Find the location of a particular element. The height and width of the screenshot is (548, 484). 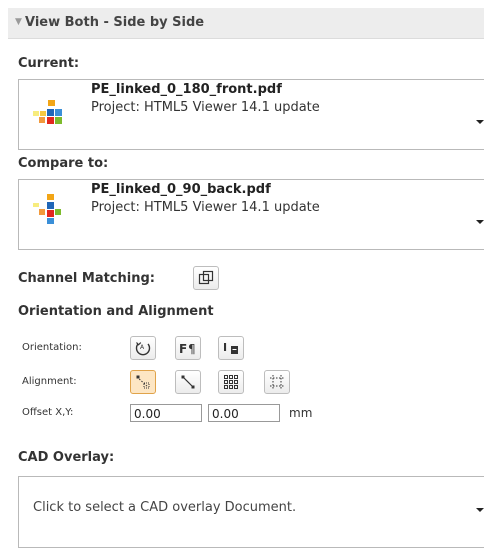

crop-marks-icon is located at coordinates (277, 382).